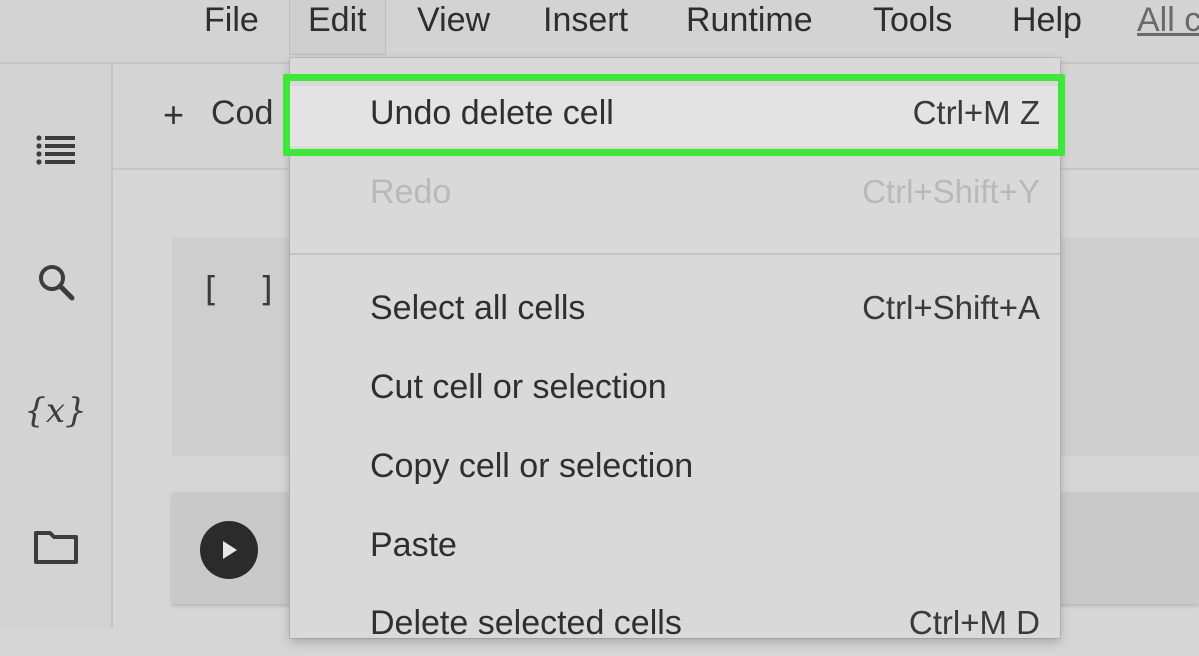 The width and height of the screenshot is (1199, 656). What do you see at coordinates (749, 20) in the screenshot?
I see `menu-runtime: Runtime` at bounding box center [749, 20].